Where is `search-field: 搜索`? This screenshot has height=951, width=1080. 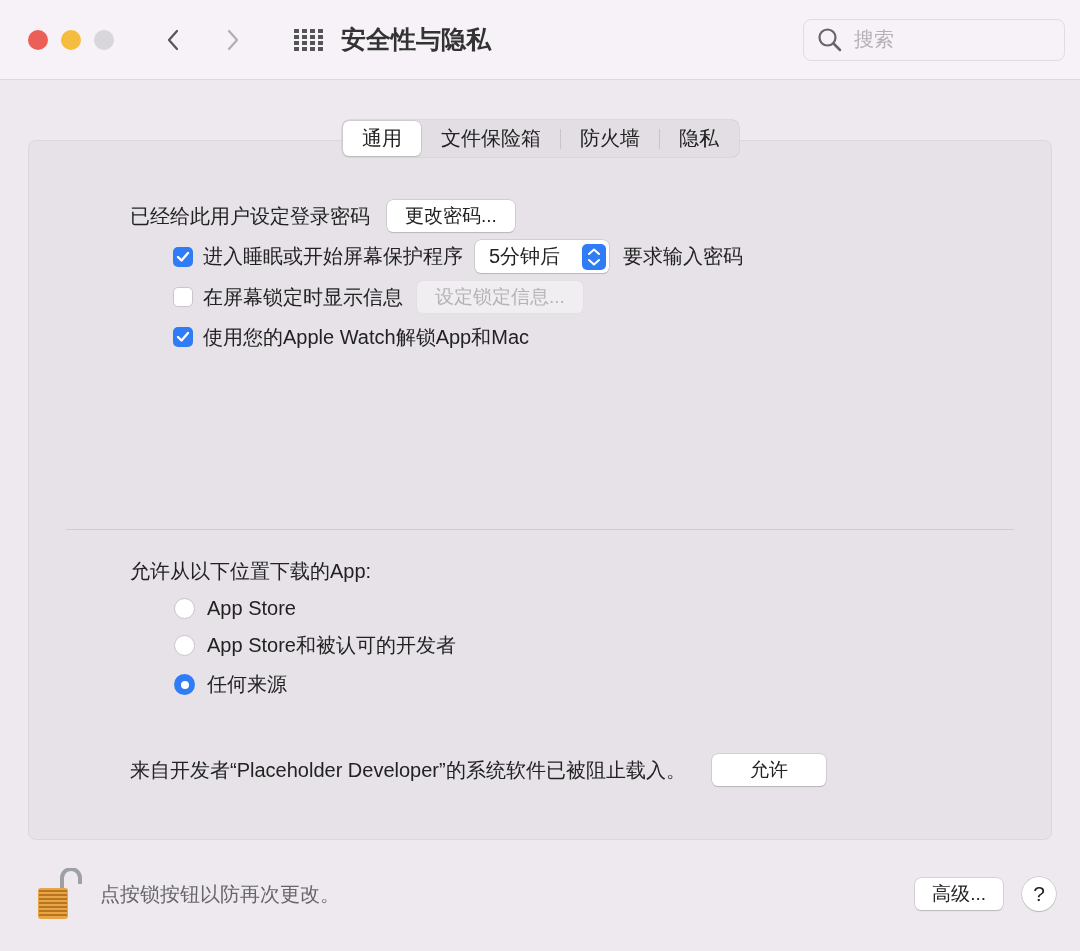 search-field: 搜索 is located at coordinates (934, 39).